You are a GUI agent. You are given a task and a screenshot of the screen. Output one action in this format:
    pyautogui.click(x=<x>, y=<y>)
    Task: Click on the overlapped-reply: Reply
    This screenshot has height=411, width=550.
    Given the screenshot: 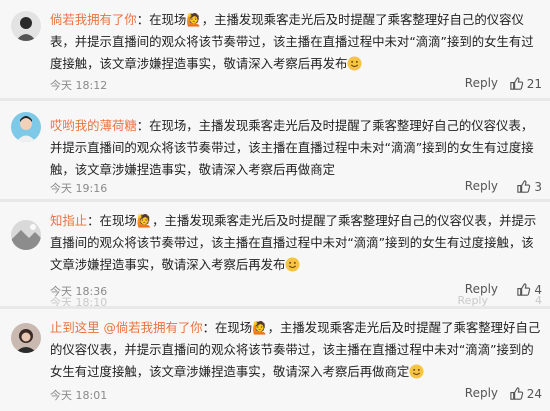 What is the action you would take?
    pyautogui.click(x=472, y=300)
    